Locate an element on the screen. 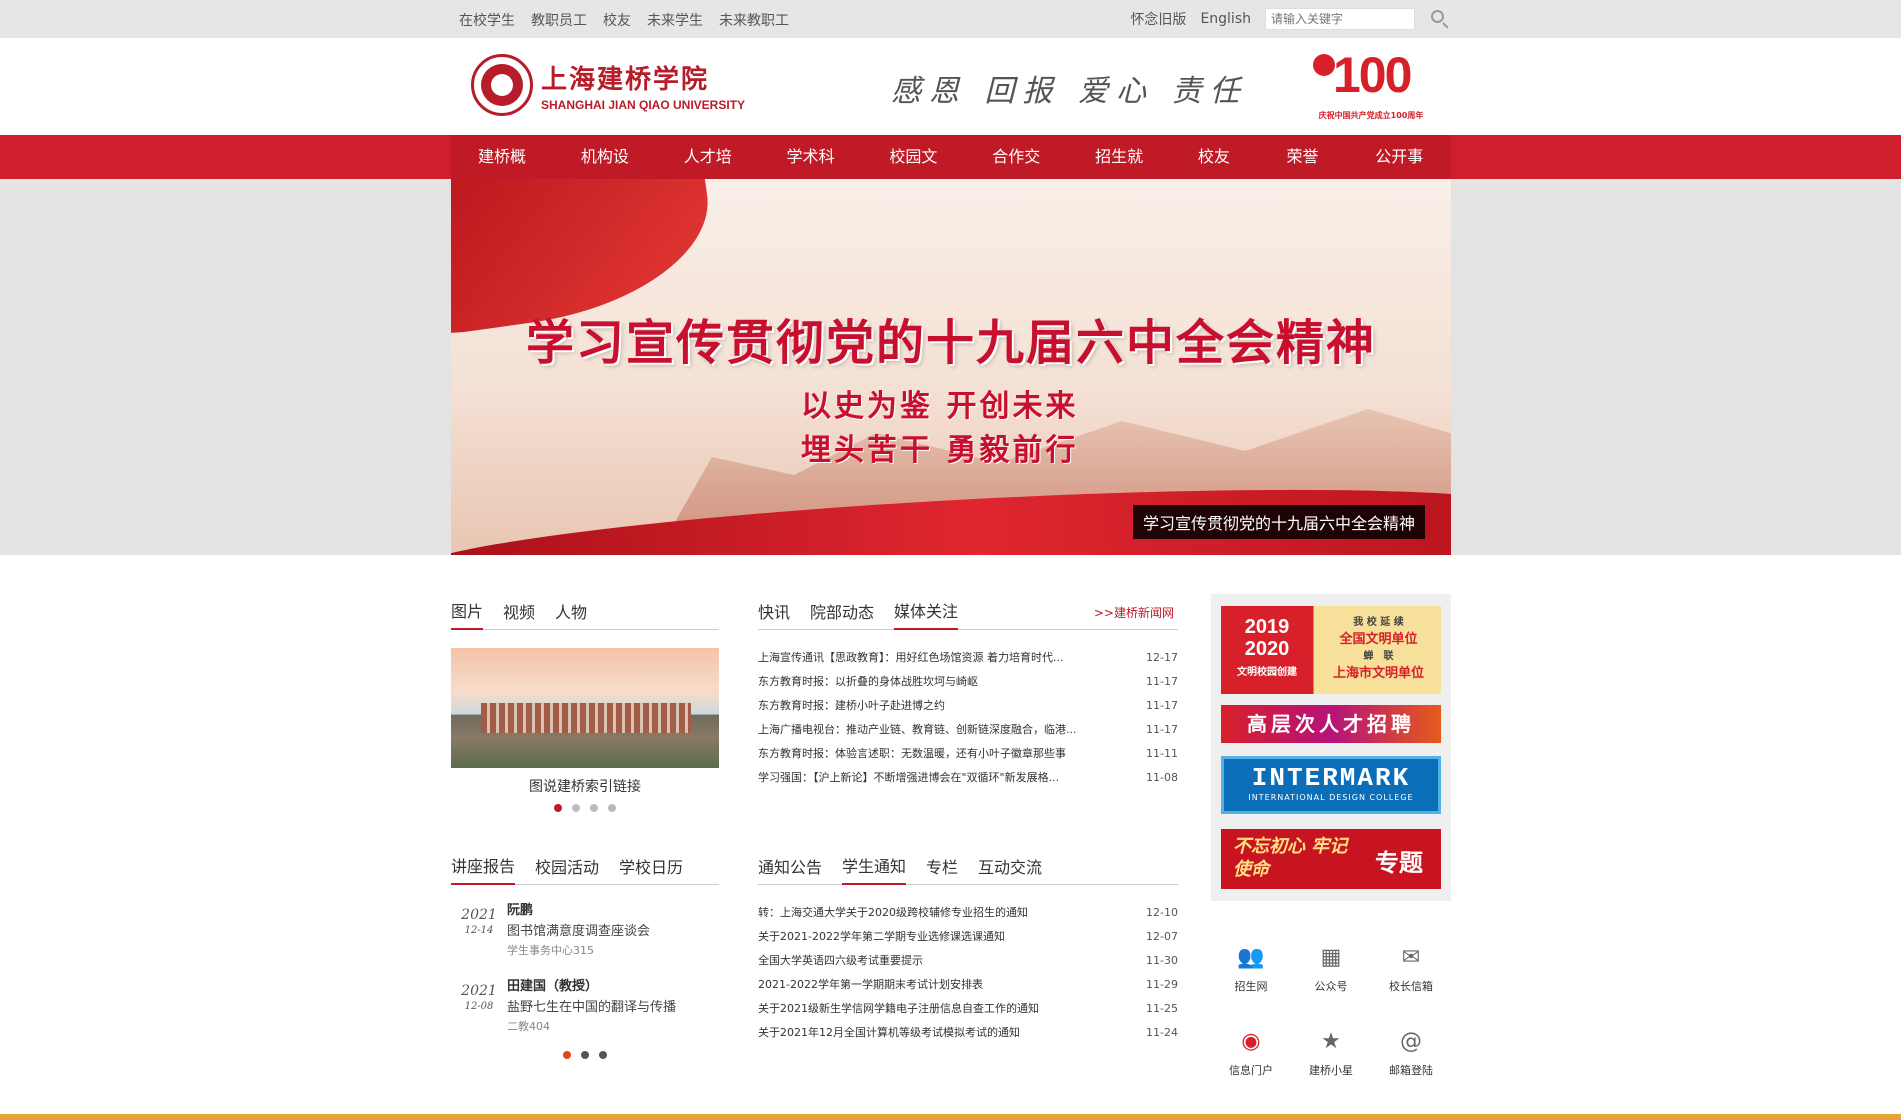 This screenshot has height=1120, width=1901. mission-topic-label: 专题 is located at coordinates (1399, 863).